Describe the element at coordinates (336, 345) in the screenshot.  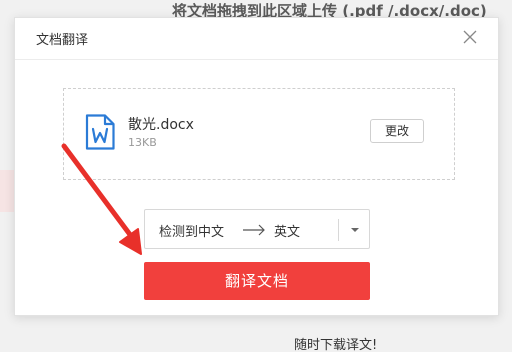
I see `footer-text: 随时下载译文!` at that location.